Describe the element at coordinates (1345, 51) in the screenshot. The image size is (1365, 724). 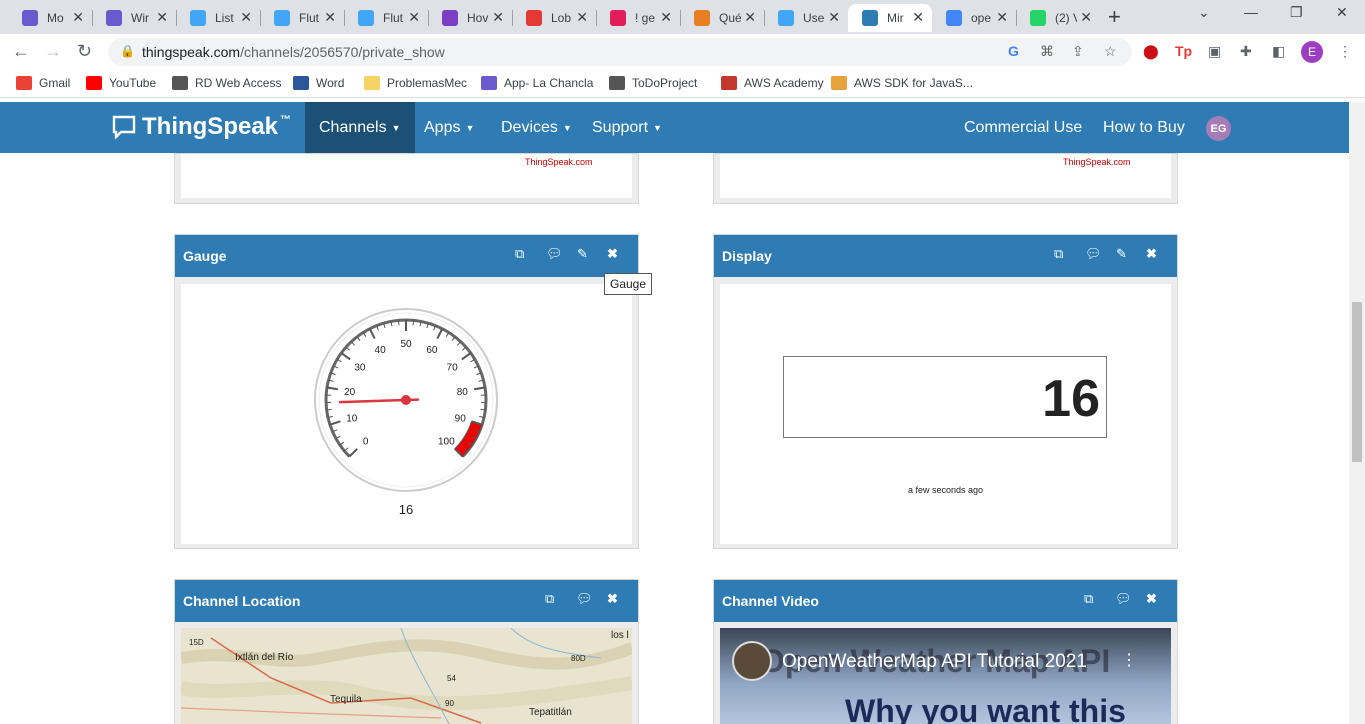
I see `menu-dots-icon: ⋮` at that location.